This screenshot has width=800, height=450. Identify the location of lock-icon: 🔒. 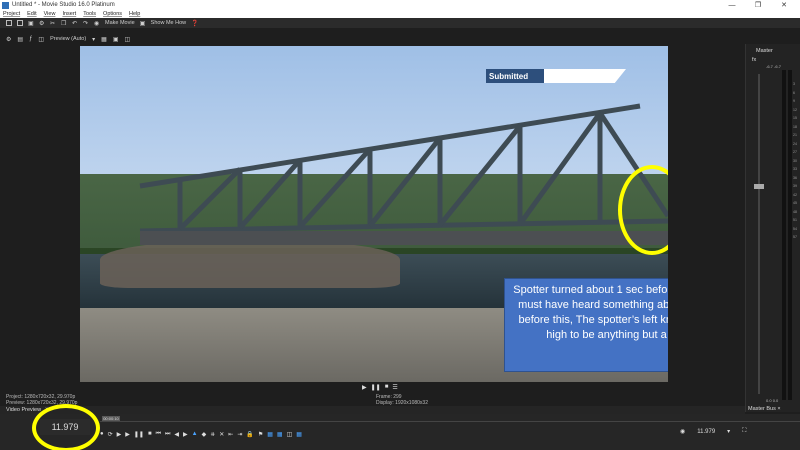
(249, 434).